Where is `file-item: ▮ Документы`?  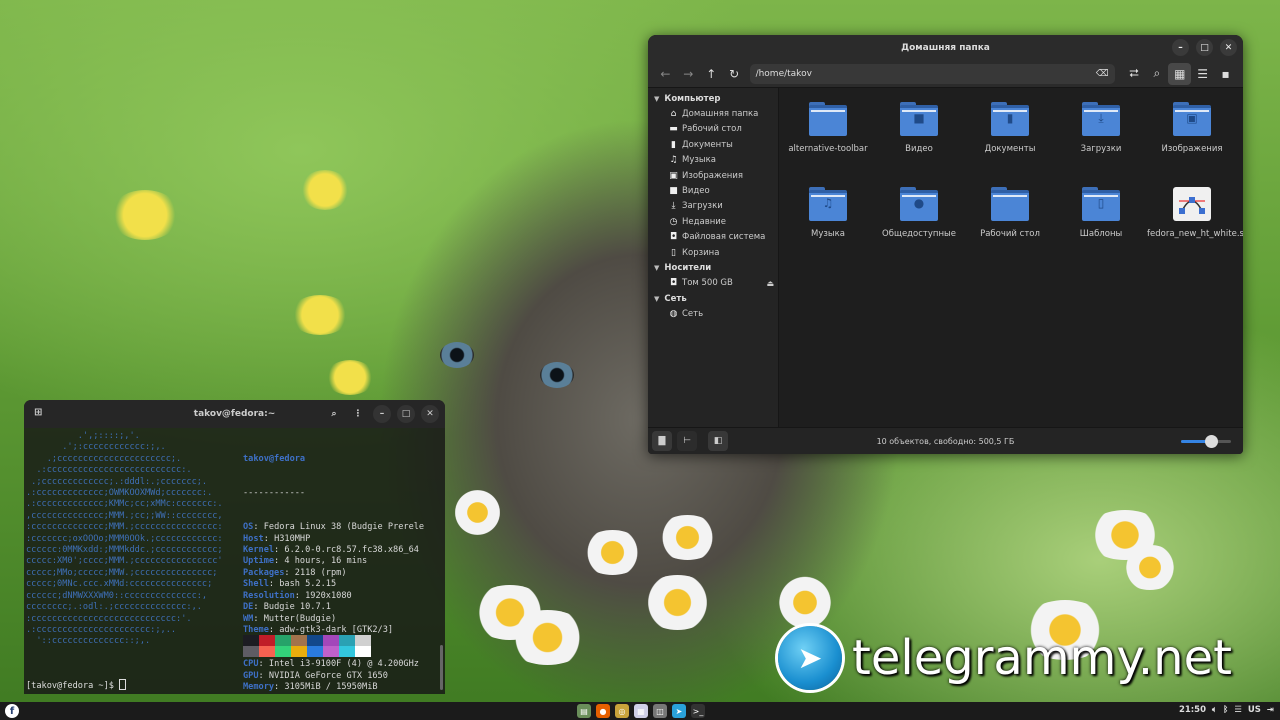
file-item: ▮ Документы is located at coordinates (1010, 128).